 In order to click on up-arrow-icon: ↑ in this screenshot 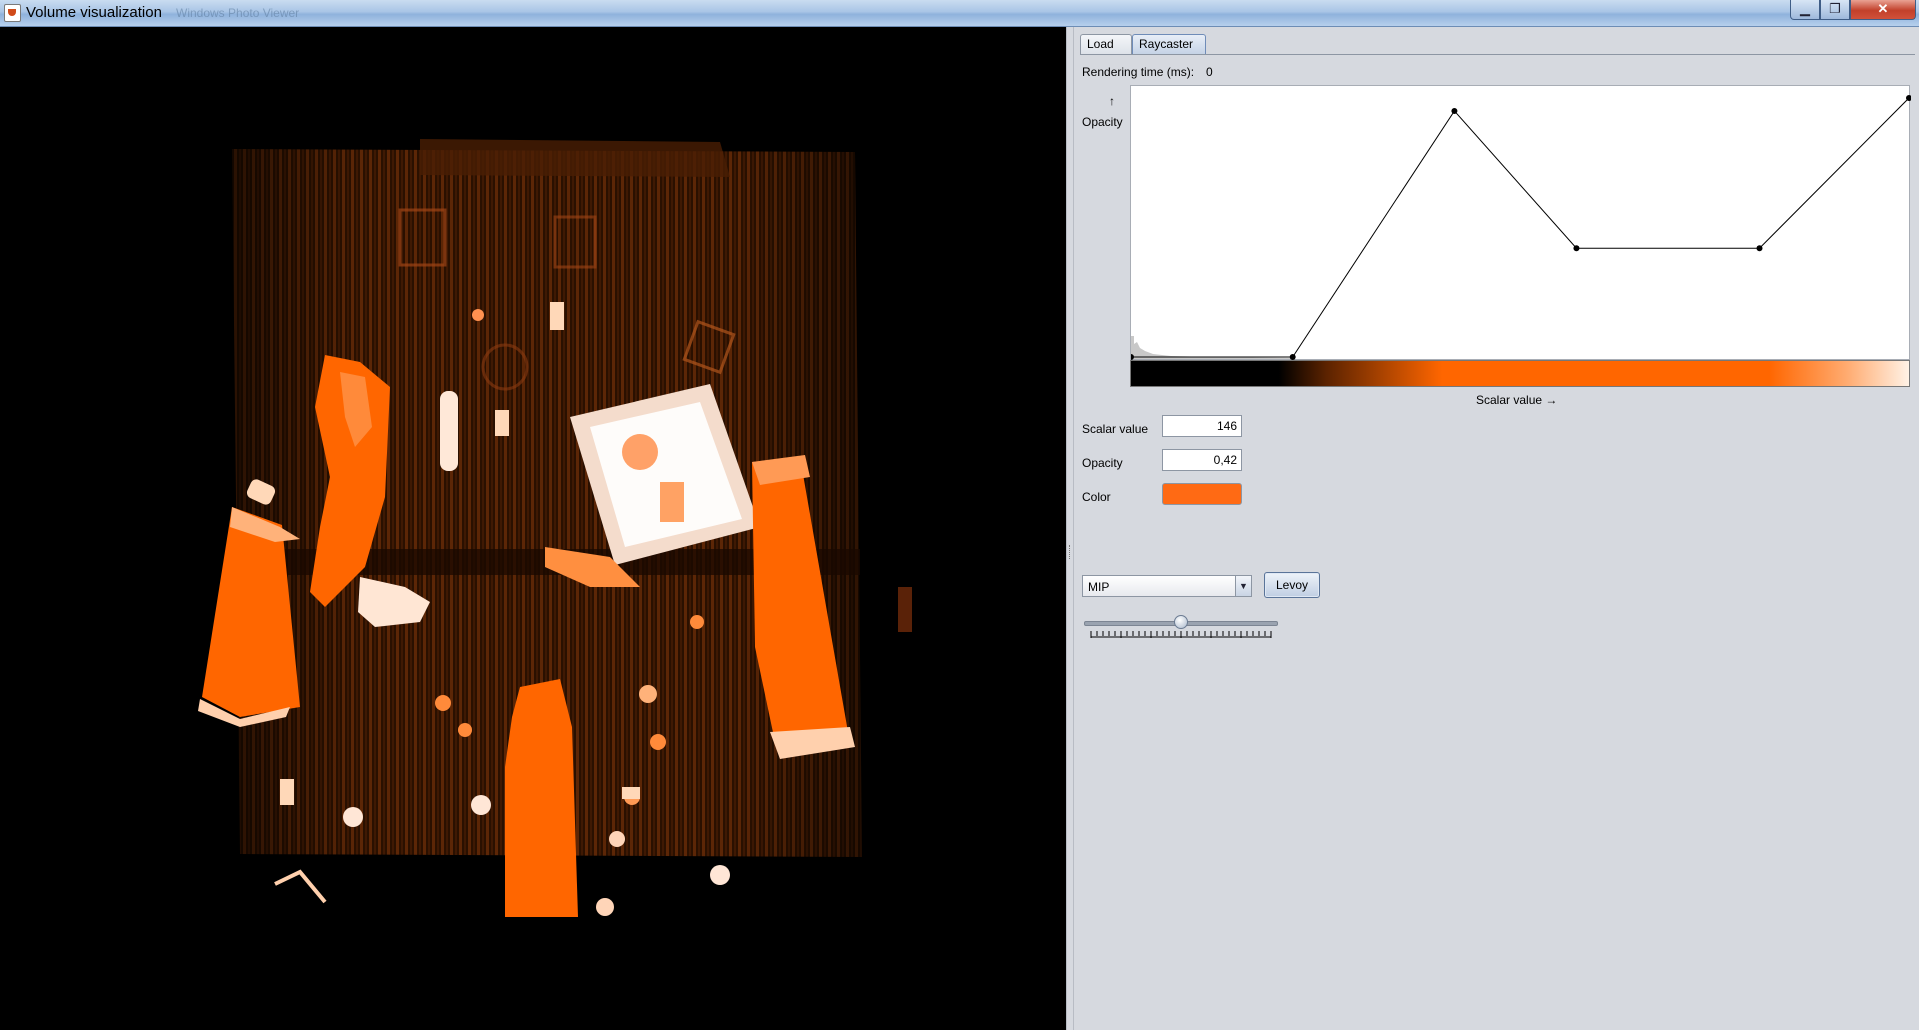, I will do `click(1112, 101)`.